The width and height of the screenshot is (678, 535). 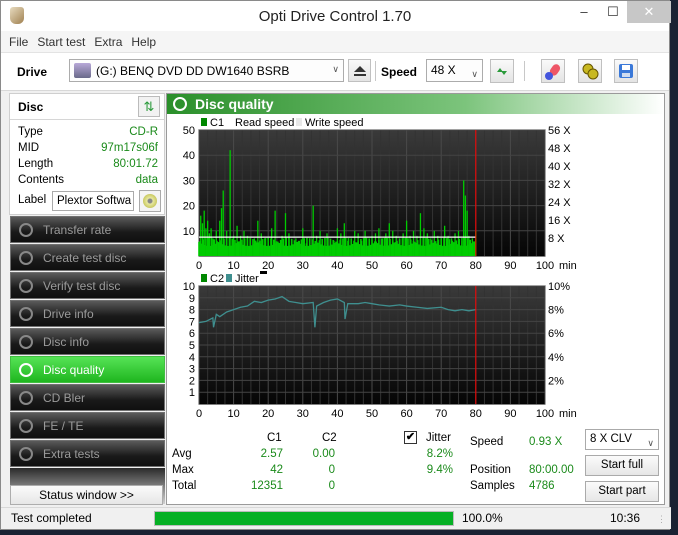 I want to click on erase-icon, so click(x=553, y=72).